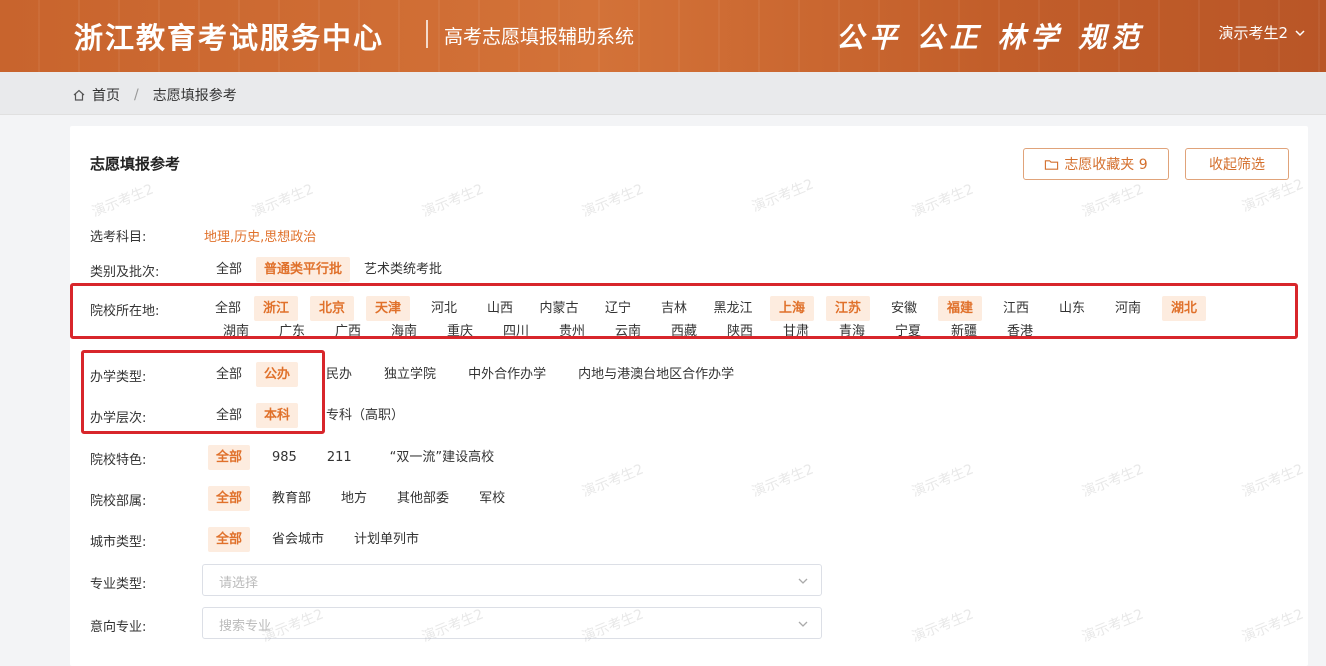  I want to click on affiliation-option: 其他部委, so click(423, 498).